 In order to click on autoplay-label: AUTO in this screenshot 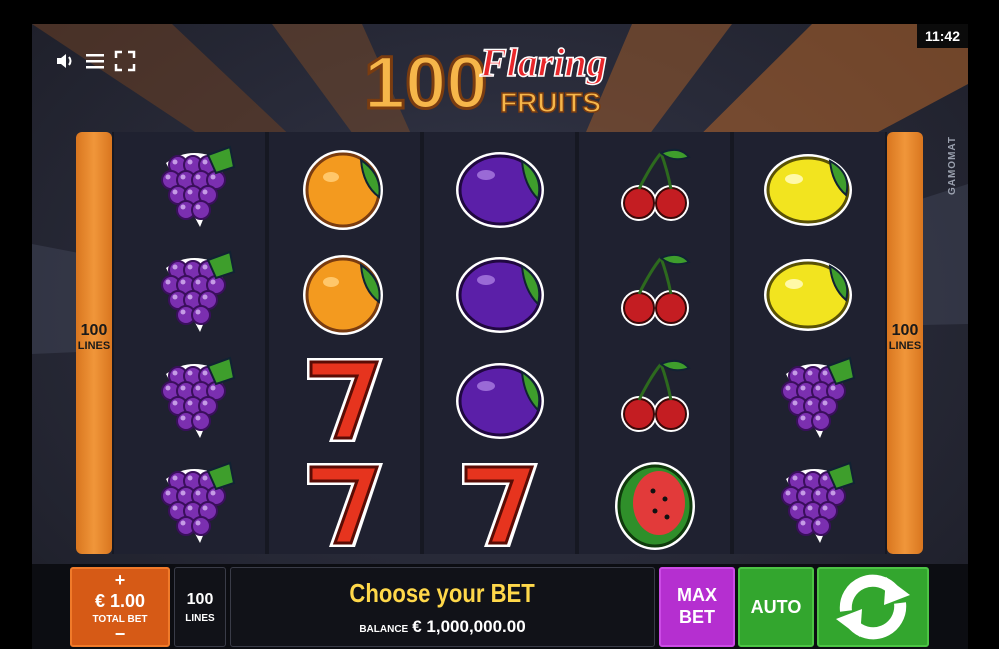, I will do `click(776, 606)`.